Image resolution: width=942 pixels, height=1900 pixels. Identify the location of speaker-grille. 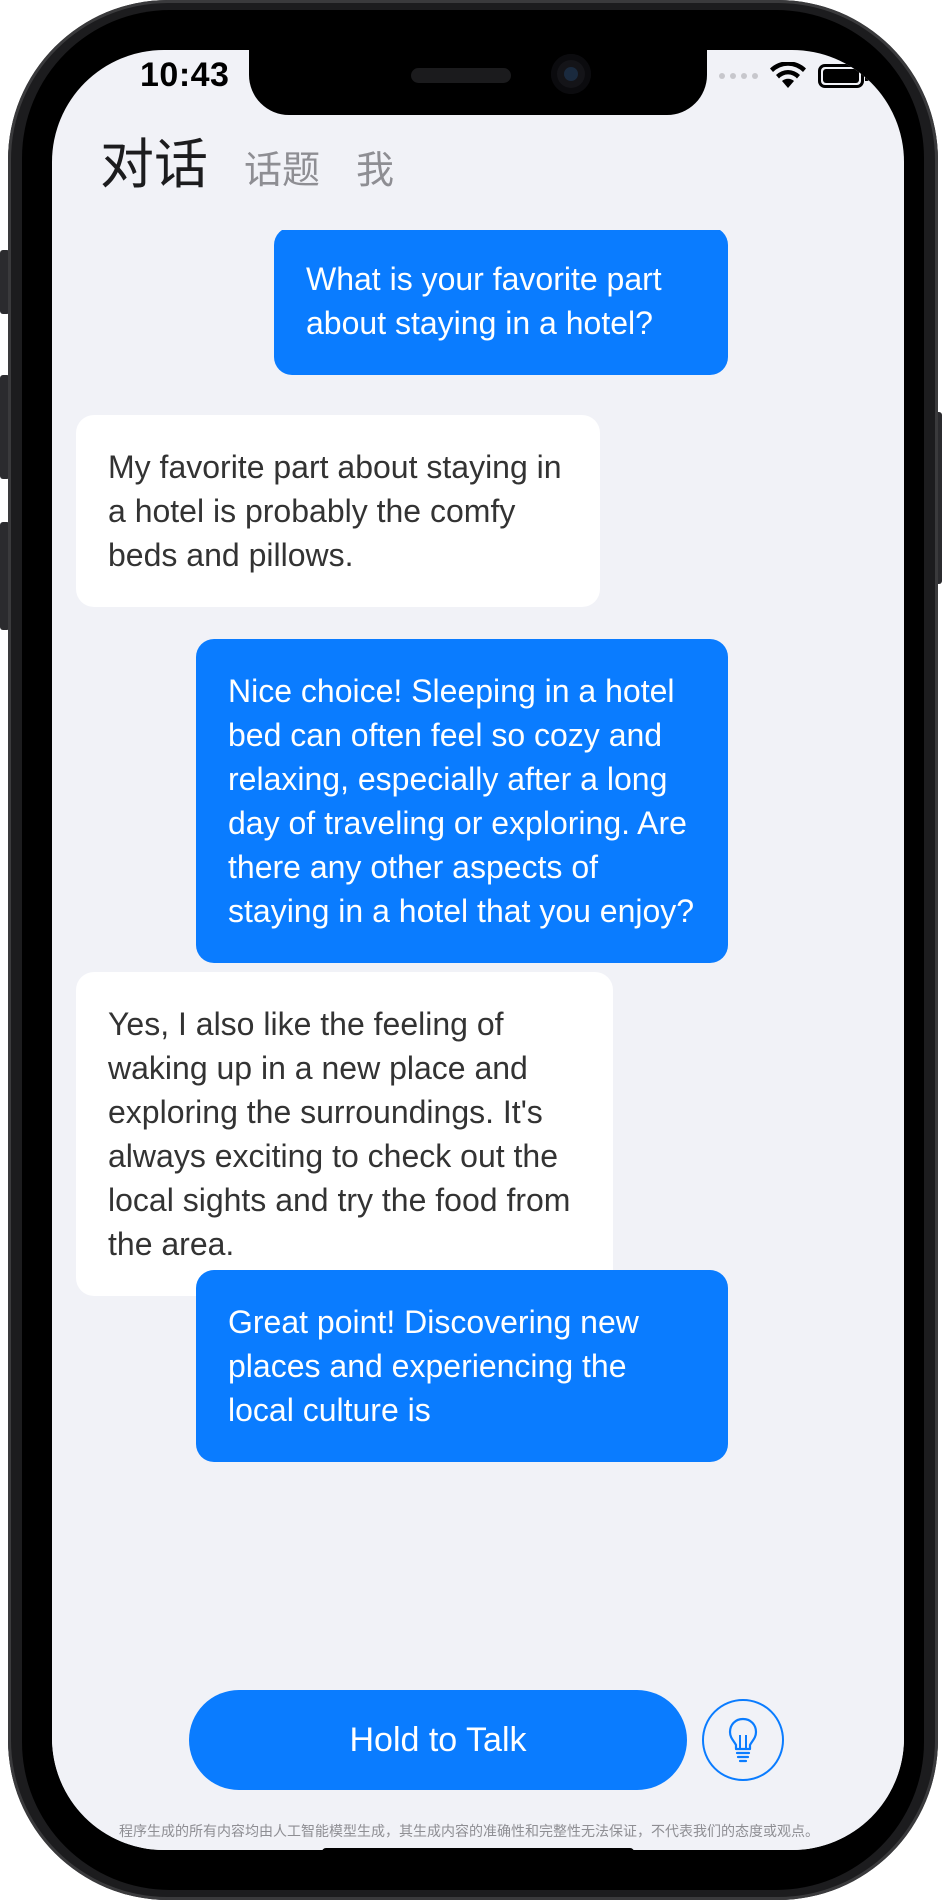
(461, 75).